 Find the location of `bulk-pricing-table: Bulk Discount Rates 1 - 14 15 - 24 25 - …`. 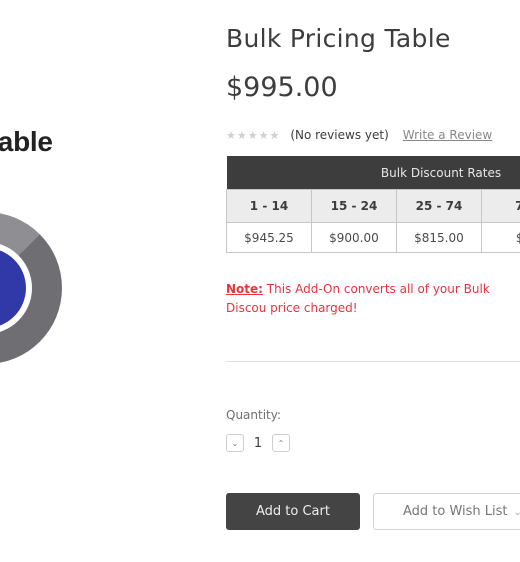

bulk-pricing-table: Bulk Discount Rates 1 - 14 15 - 24 25 - … is located at coordinates (373, 204).